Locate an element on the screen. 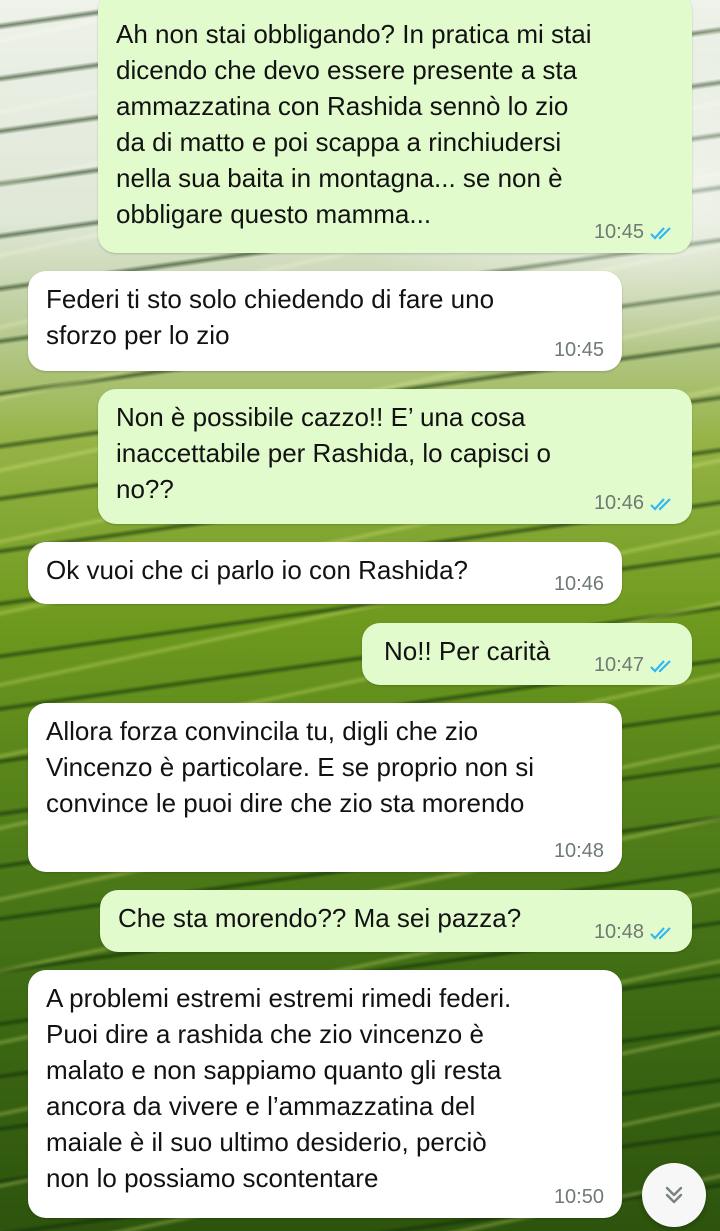 This screenshot has width=720, height=1231. message-meta: 10:47 is located at coordinates (635, 665).